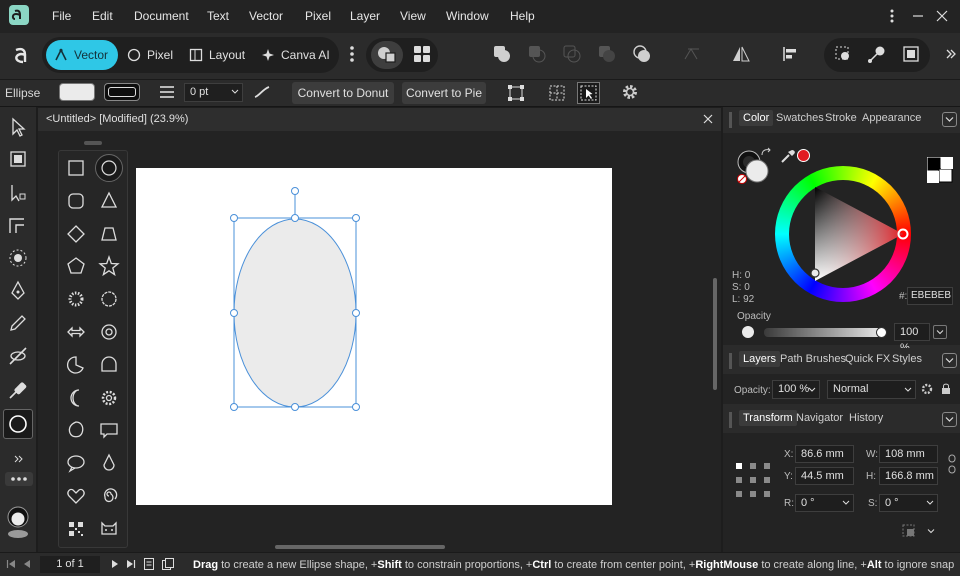 The height and width of the screenshot is (576, 960). What do you see at coordinates (824, 476) in the screenshot?
I see `y-input: 44.5 mm` at bounding box center [824, 476].